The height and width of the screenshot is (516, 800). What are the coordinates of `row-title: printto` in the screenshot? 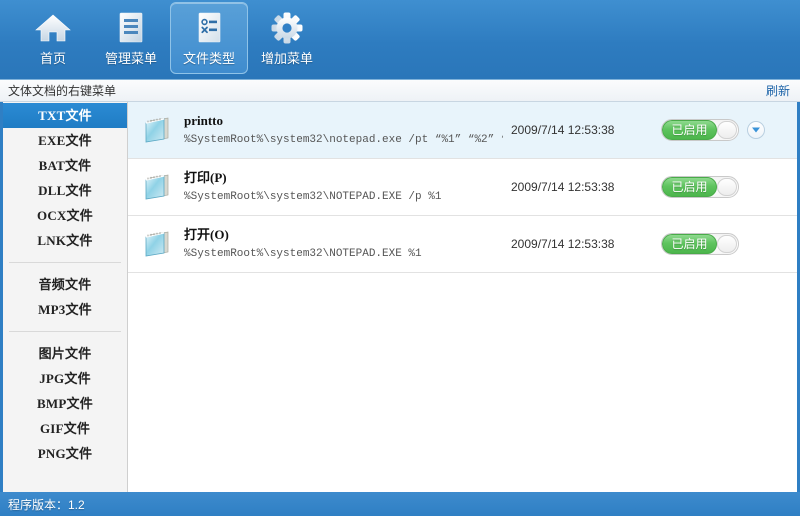 It's located at (203, 120).